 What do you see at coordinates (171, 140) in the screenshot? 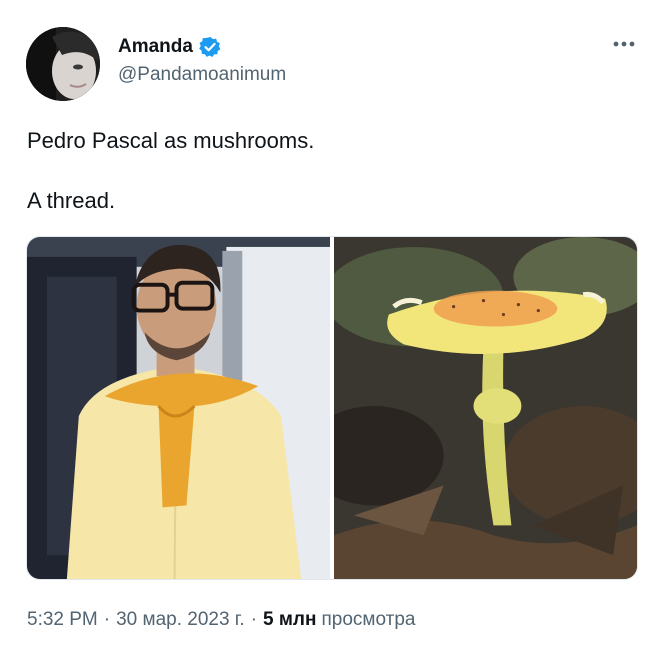
I see `tweet-text-line-1: Pedro Pascal as mushrooms.` at bounding box center [171, 140].